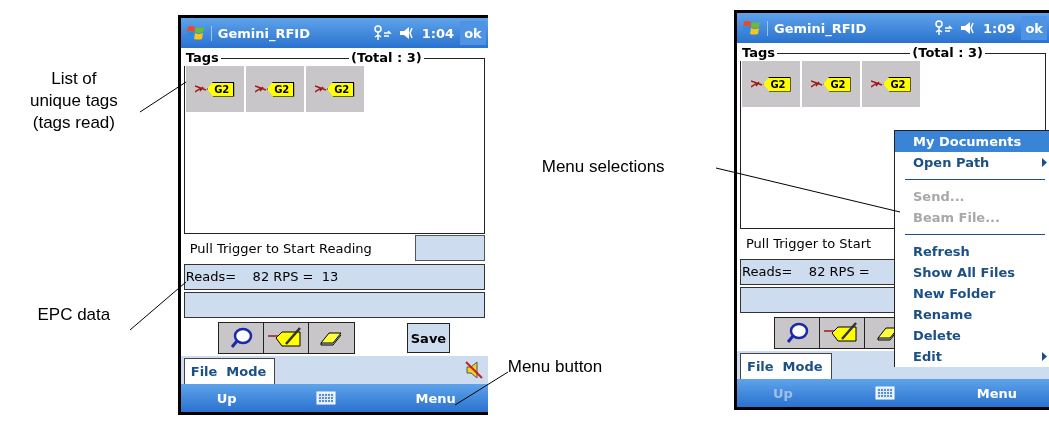 The width and height of the screenshot is (1049, 422). Describe the element at coordinates (555, 367) in the screenshot. I see `callout-text: Menu button` at that location.